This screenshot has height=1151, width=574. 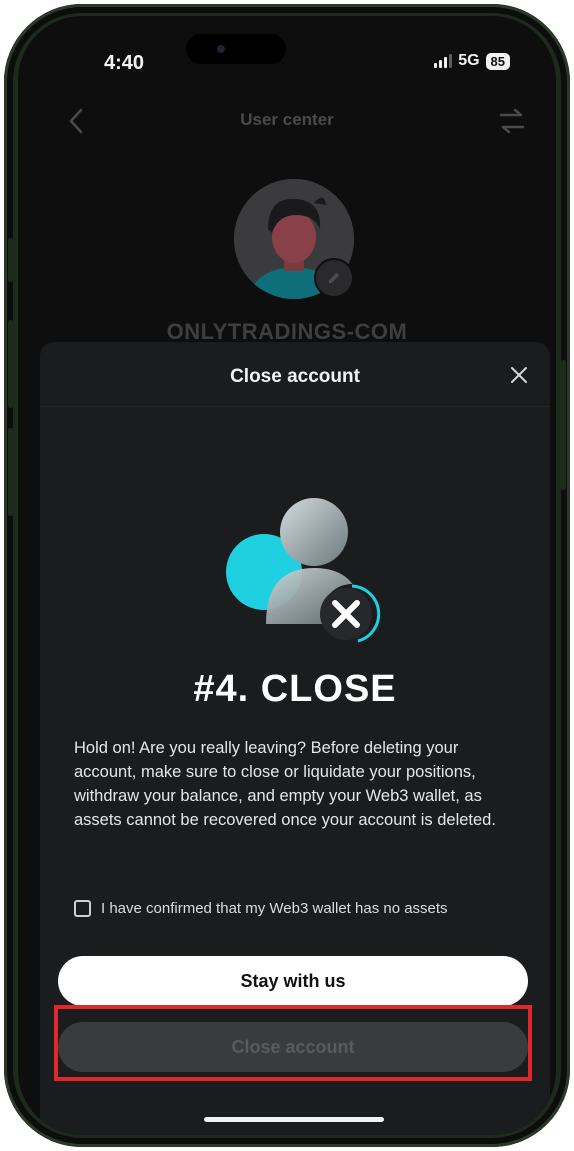 I want to click on signal-icon, so click(x=443, y=61).